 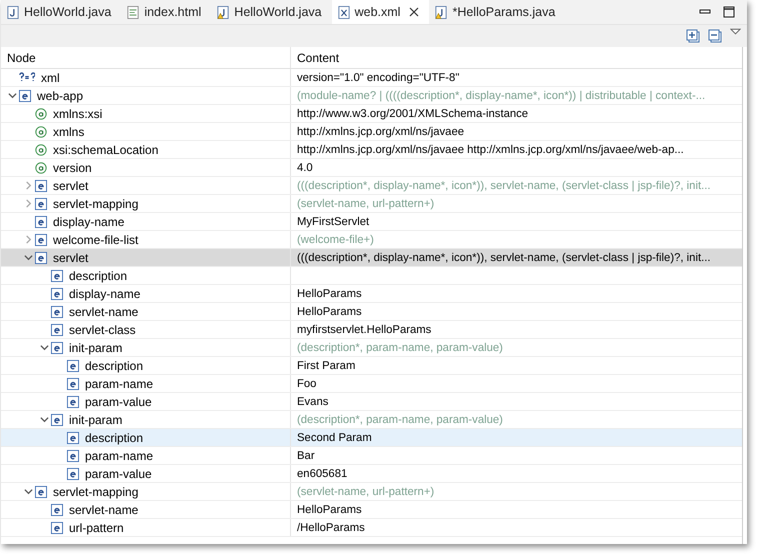 I want to click on node-content: Foo, so click(x=306, y=384).